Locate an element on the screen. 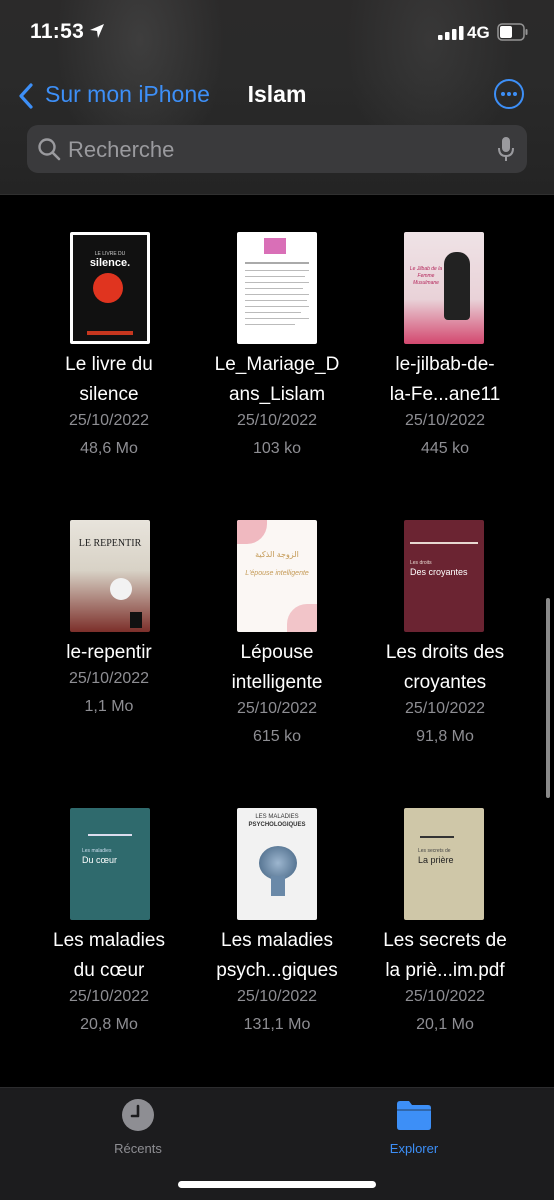 The image size is (554, 1200). file-thumbnail: Les droits Des croyantes is located at coordinates (444, 576).